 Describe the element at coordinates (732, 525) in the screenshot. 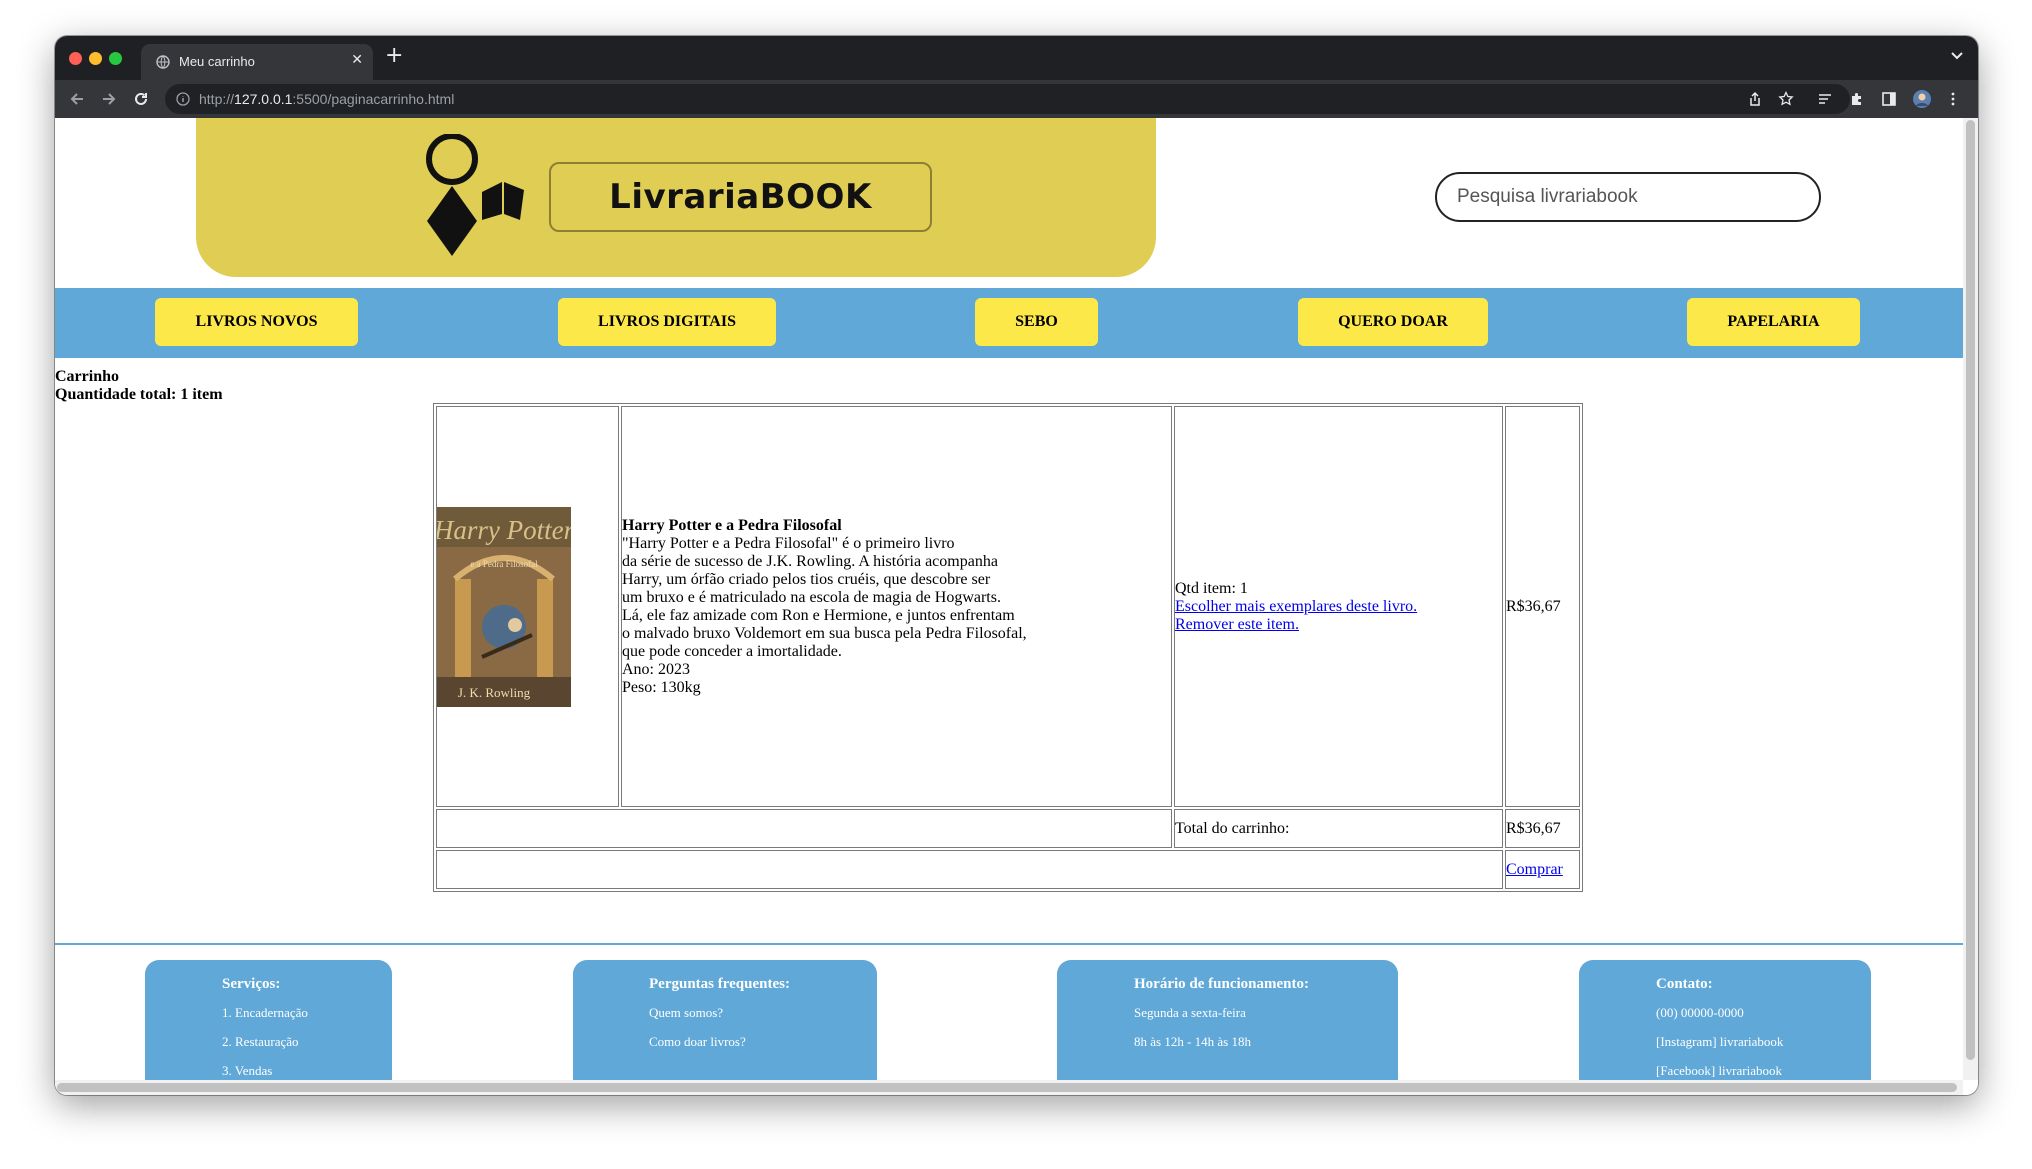

I see `book-title: Harry Potter e a Pedra Filosofal` at that location.